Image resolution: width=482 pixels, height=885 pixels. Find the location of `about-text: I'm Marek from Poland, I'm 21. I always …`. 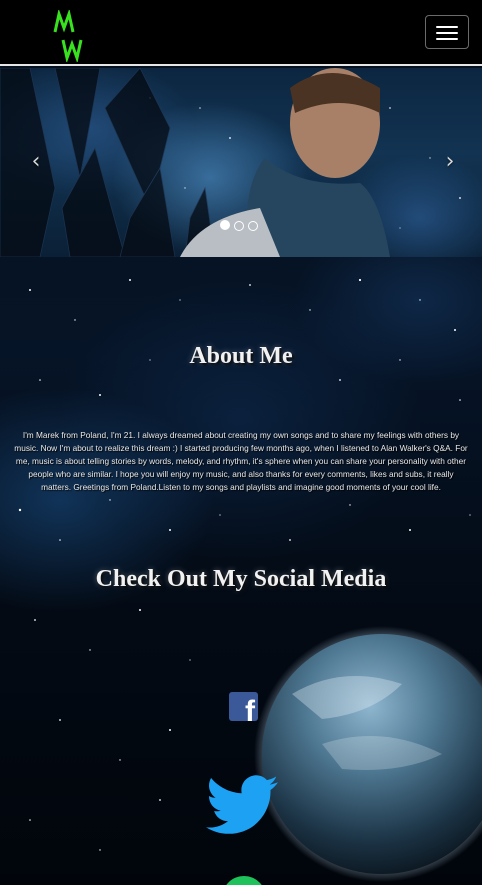

about-text: I'm Marek from Poland, I'm 21. I always … is located at coordinates (241, 461).